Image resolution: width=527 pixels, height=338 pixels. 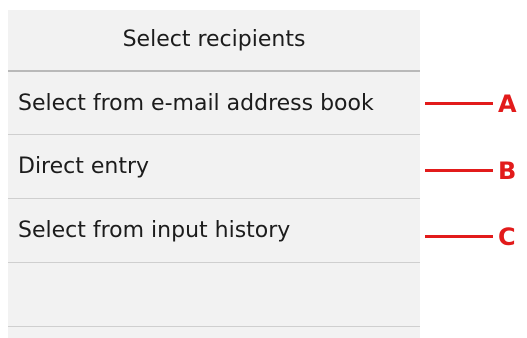 I want to click on callout-line-c, so click(x=459, y=236).